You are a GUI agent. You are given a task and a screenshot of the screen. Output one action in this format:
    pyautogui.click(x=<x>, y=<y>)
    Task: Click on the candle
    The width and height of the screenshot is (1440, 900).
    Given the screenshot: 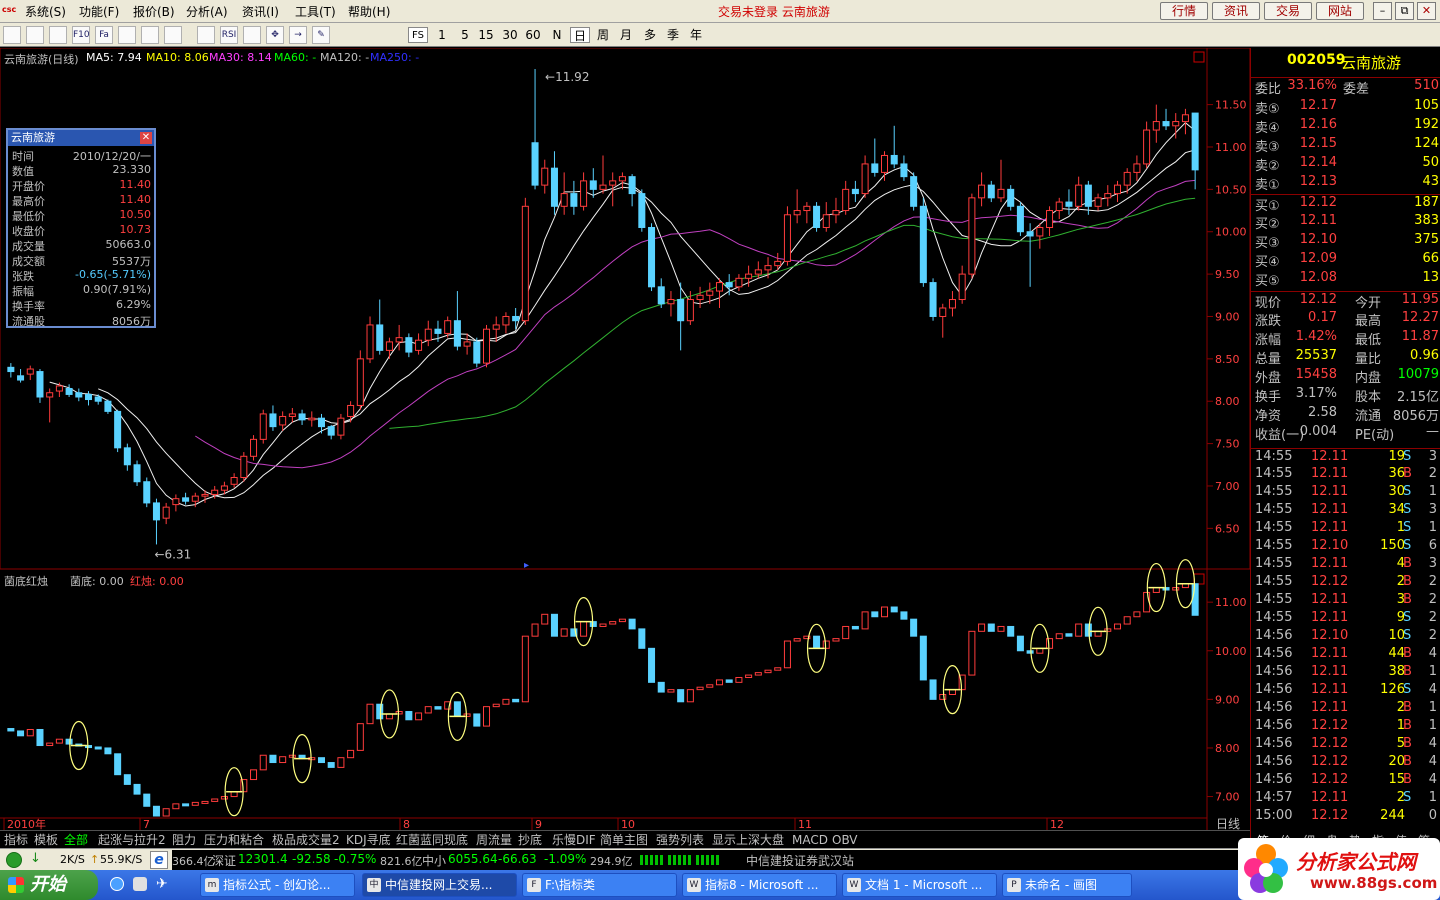 What is the action you would take?
    pyautogui.click(x=477, y=352)
    